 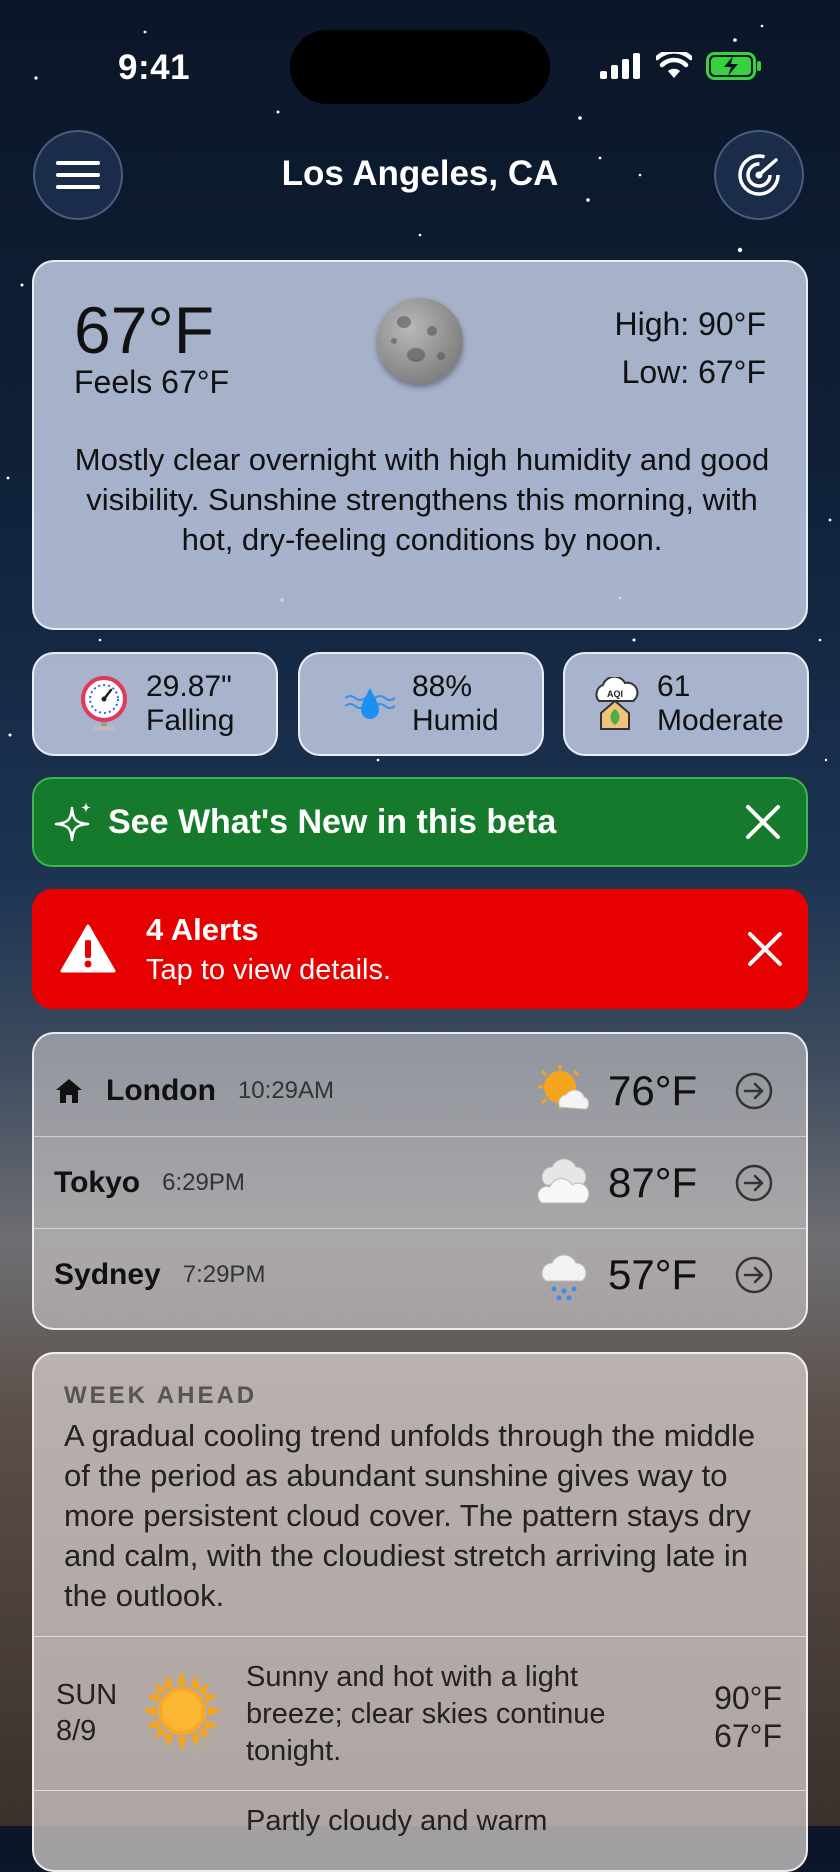 I want to click on radar-button, so click(x=759, y=175).